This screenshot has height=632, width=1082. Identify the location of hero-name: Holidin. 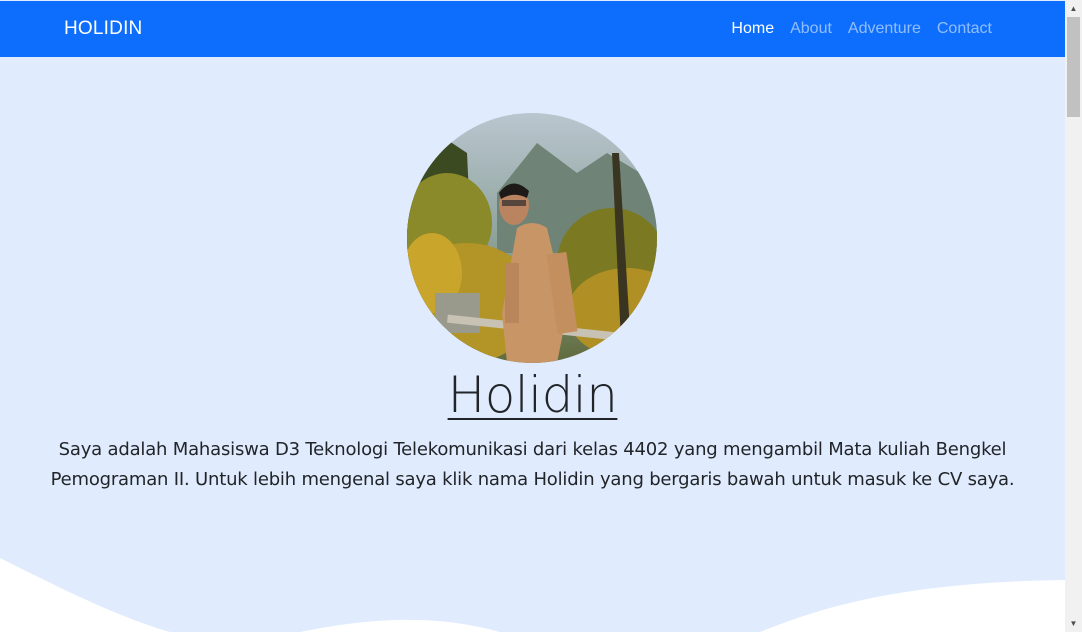
(532, 395).